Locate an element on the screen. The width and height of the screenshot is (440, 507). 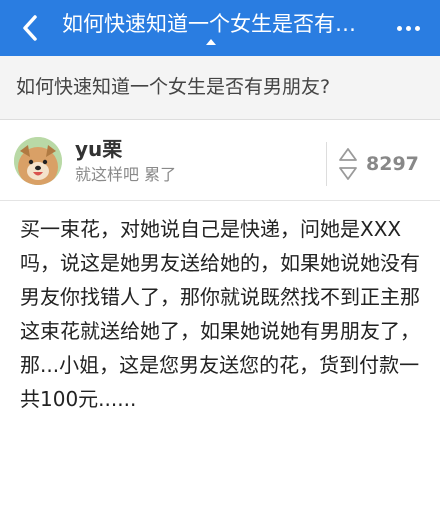
vote-count: 8297 is located at coordinates (392, 164).